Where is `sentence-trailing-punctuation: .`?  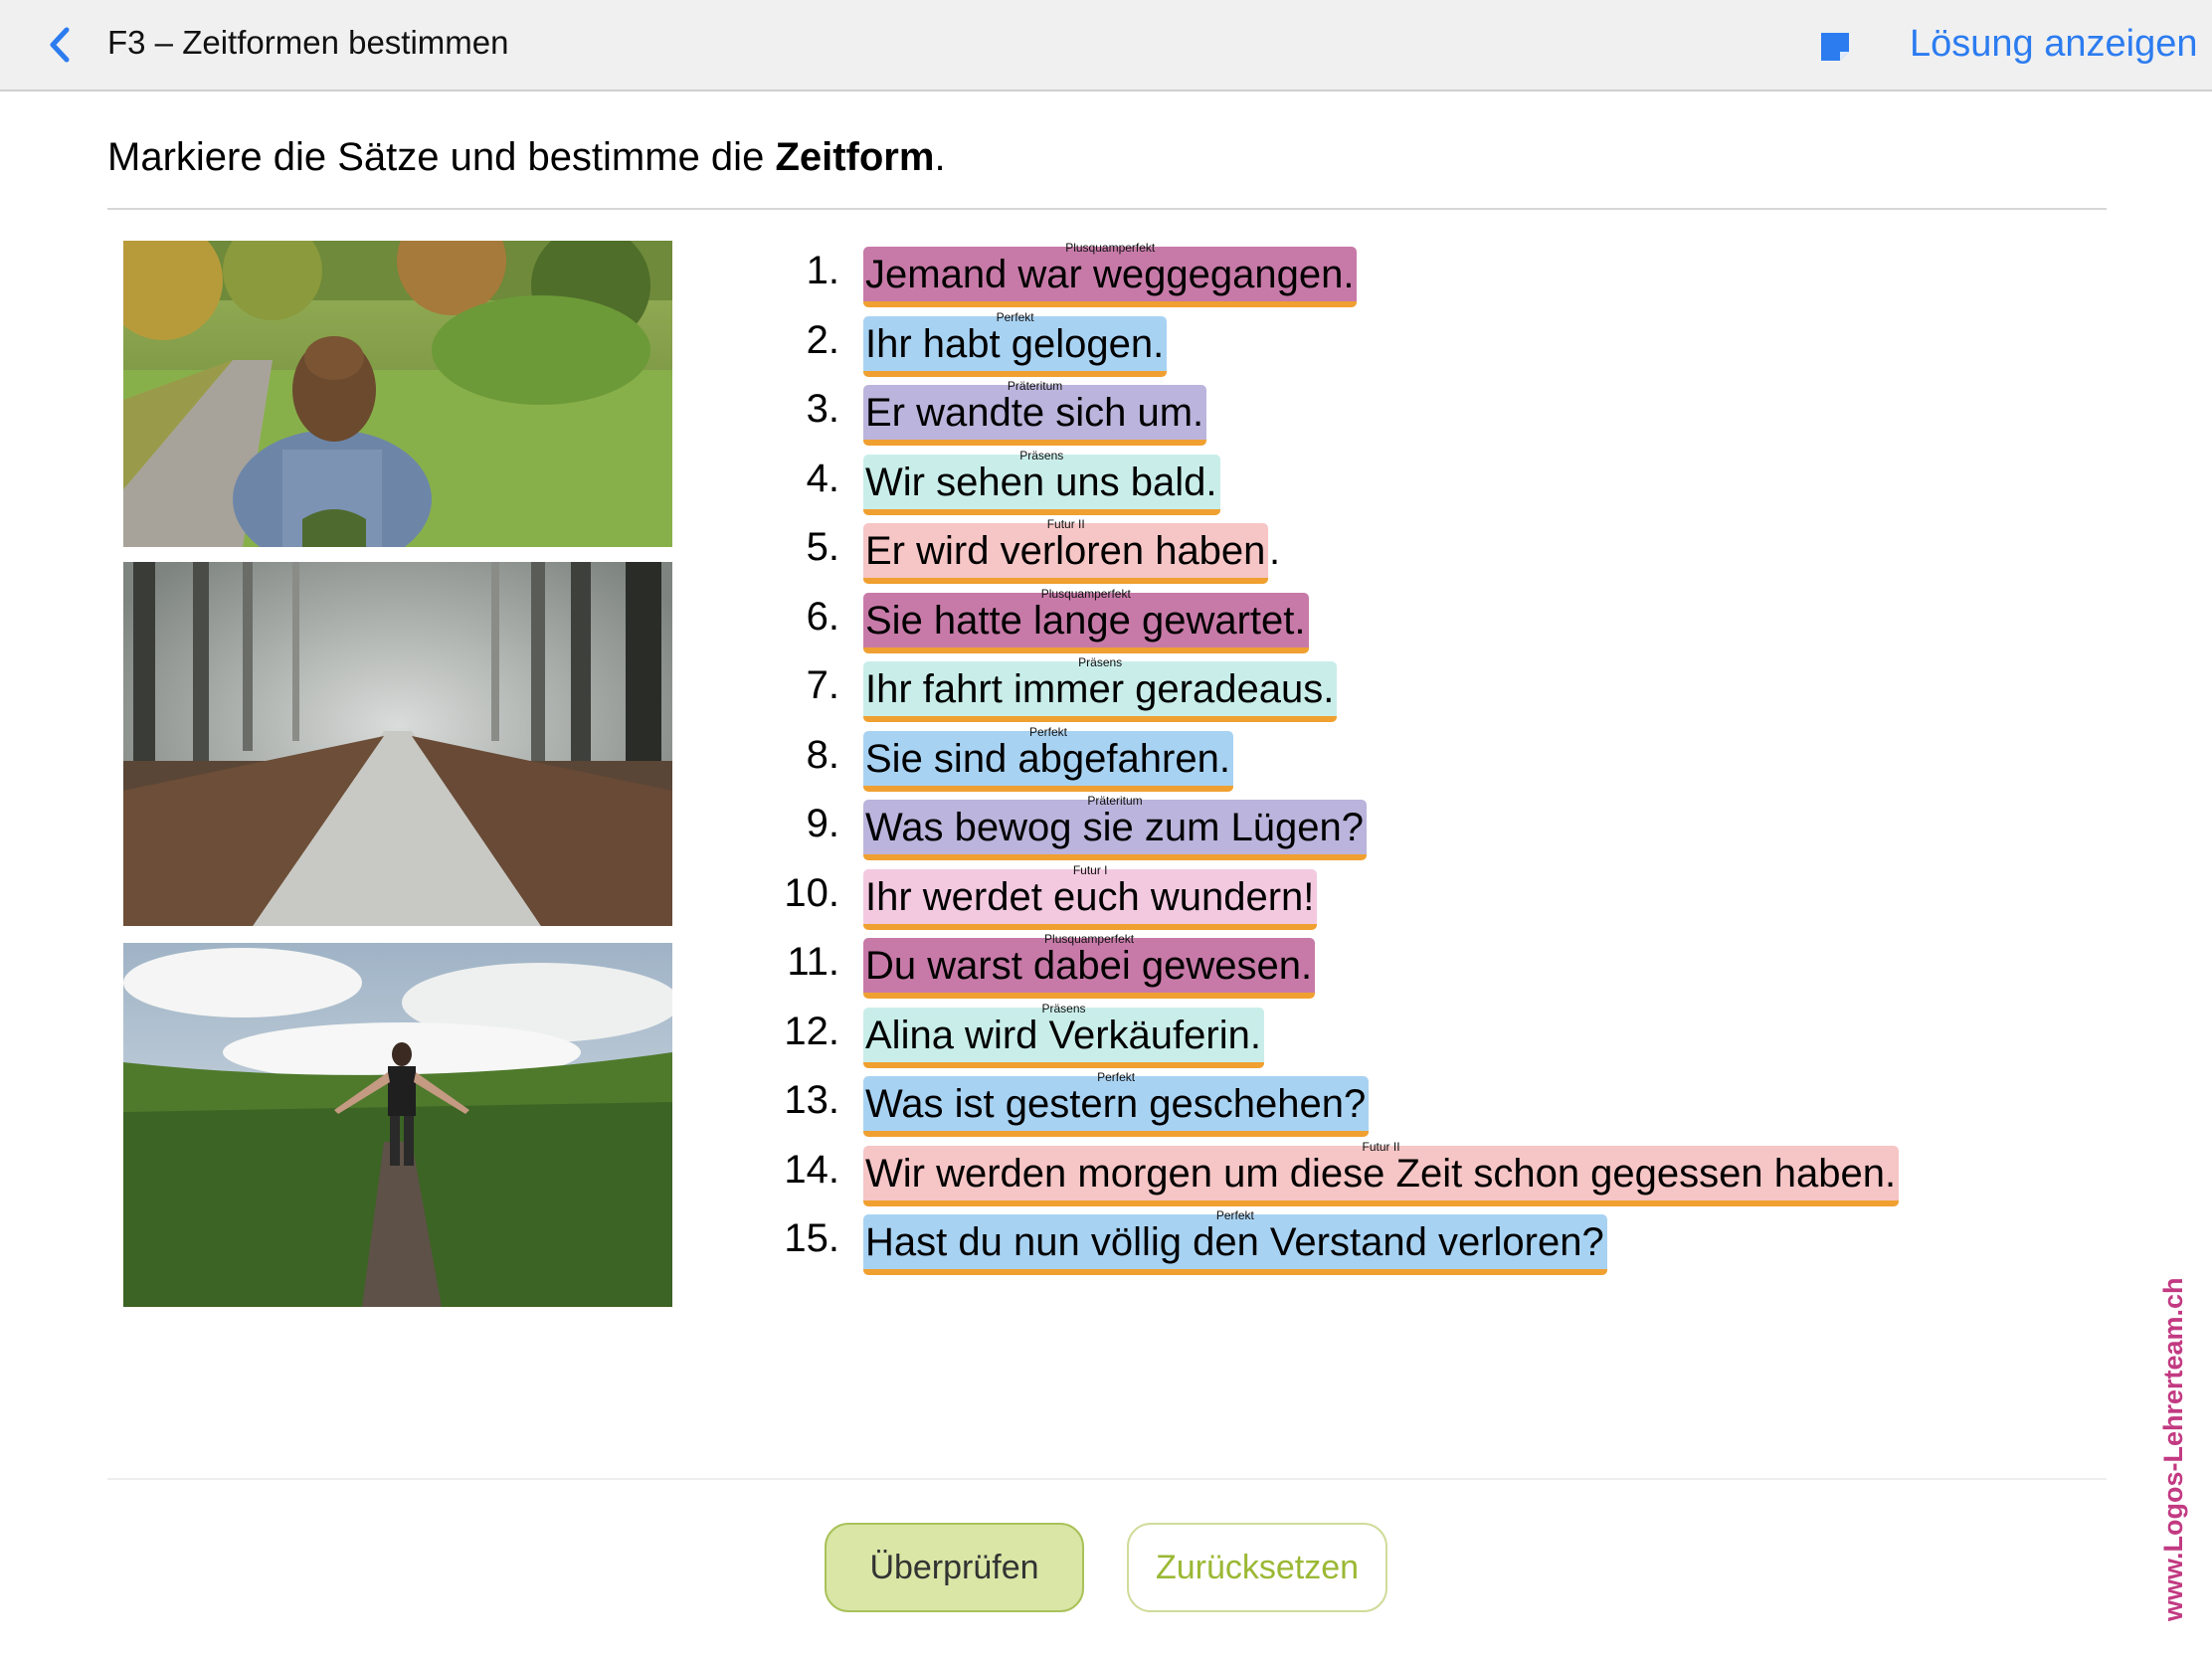
sentence-trailing-punctuation: . is located at coordinates (1275, 551).